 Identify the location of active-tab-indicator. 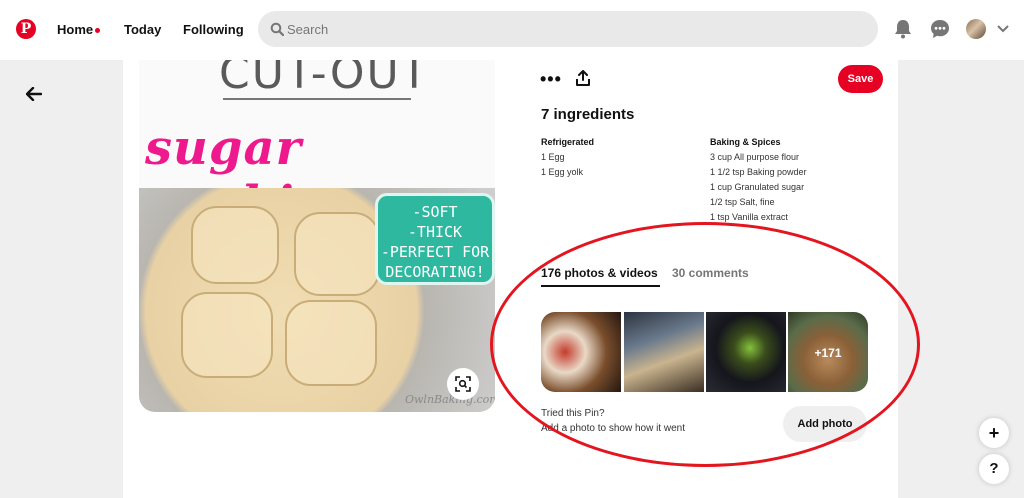
(600, 286).